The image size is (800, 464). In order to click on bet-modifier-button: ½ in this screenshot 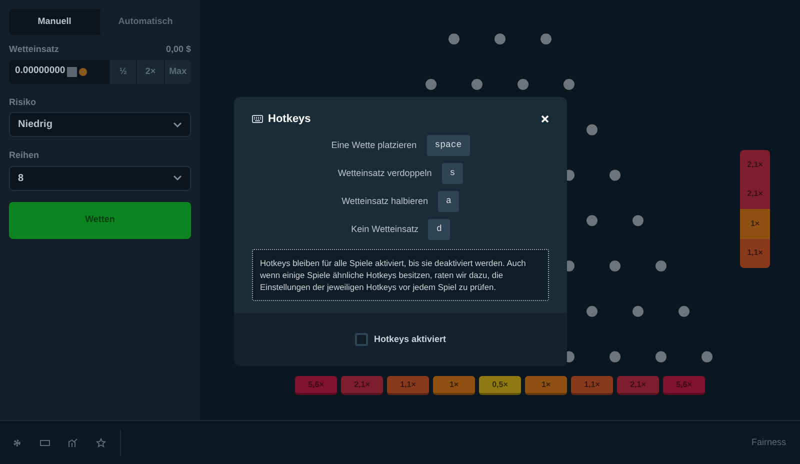, I will do `click(122, 72)`.